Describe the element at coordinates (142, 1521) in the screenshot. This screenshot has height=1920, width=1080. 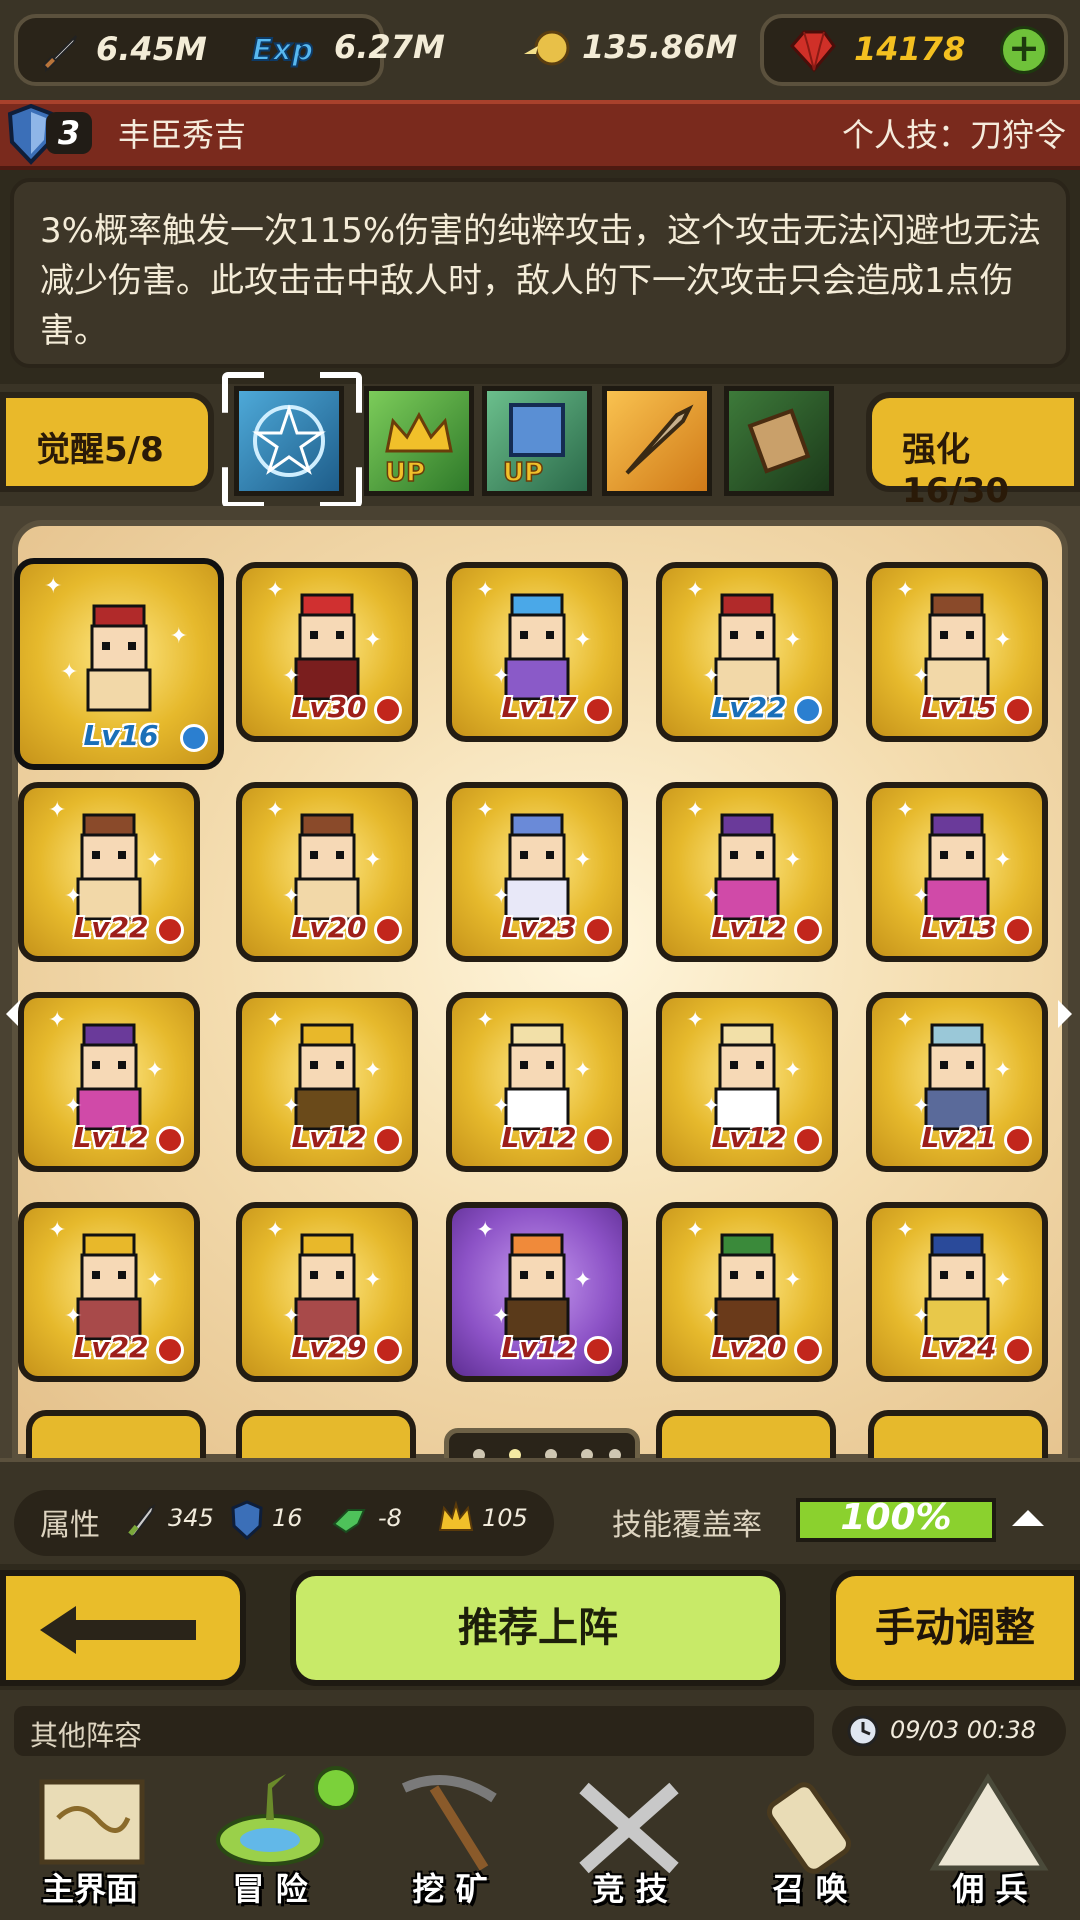
I see `attack-icon` at that location.